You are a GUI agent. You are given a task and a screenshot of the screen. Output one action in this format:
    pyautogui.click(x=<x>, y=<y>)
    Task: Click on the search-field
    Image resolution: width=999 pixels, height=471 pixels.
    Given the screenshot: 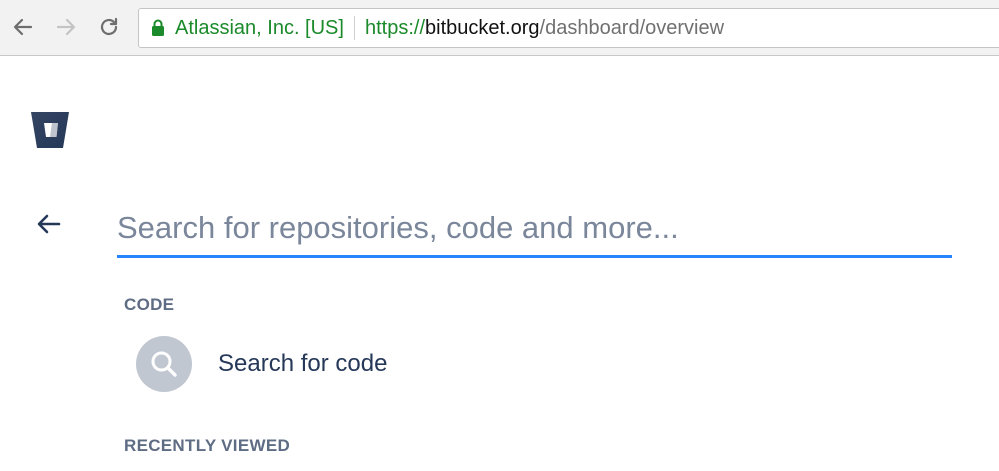 What is the action you would take?
    pyautogui.click(x=534, y=229)
    